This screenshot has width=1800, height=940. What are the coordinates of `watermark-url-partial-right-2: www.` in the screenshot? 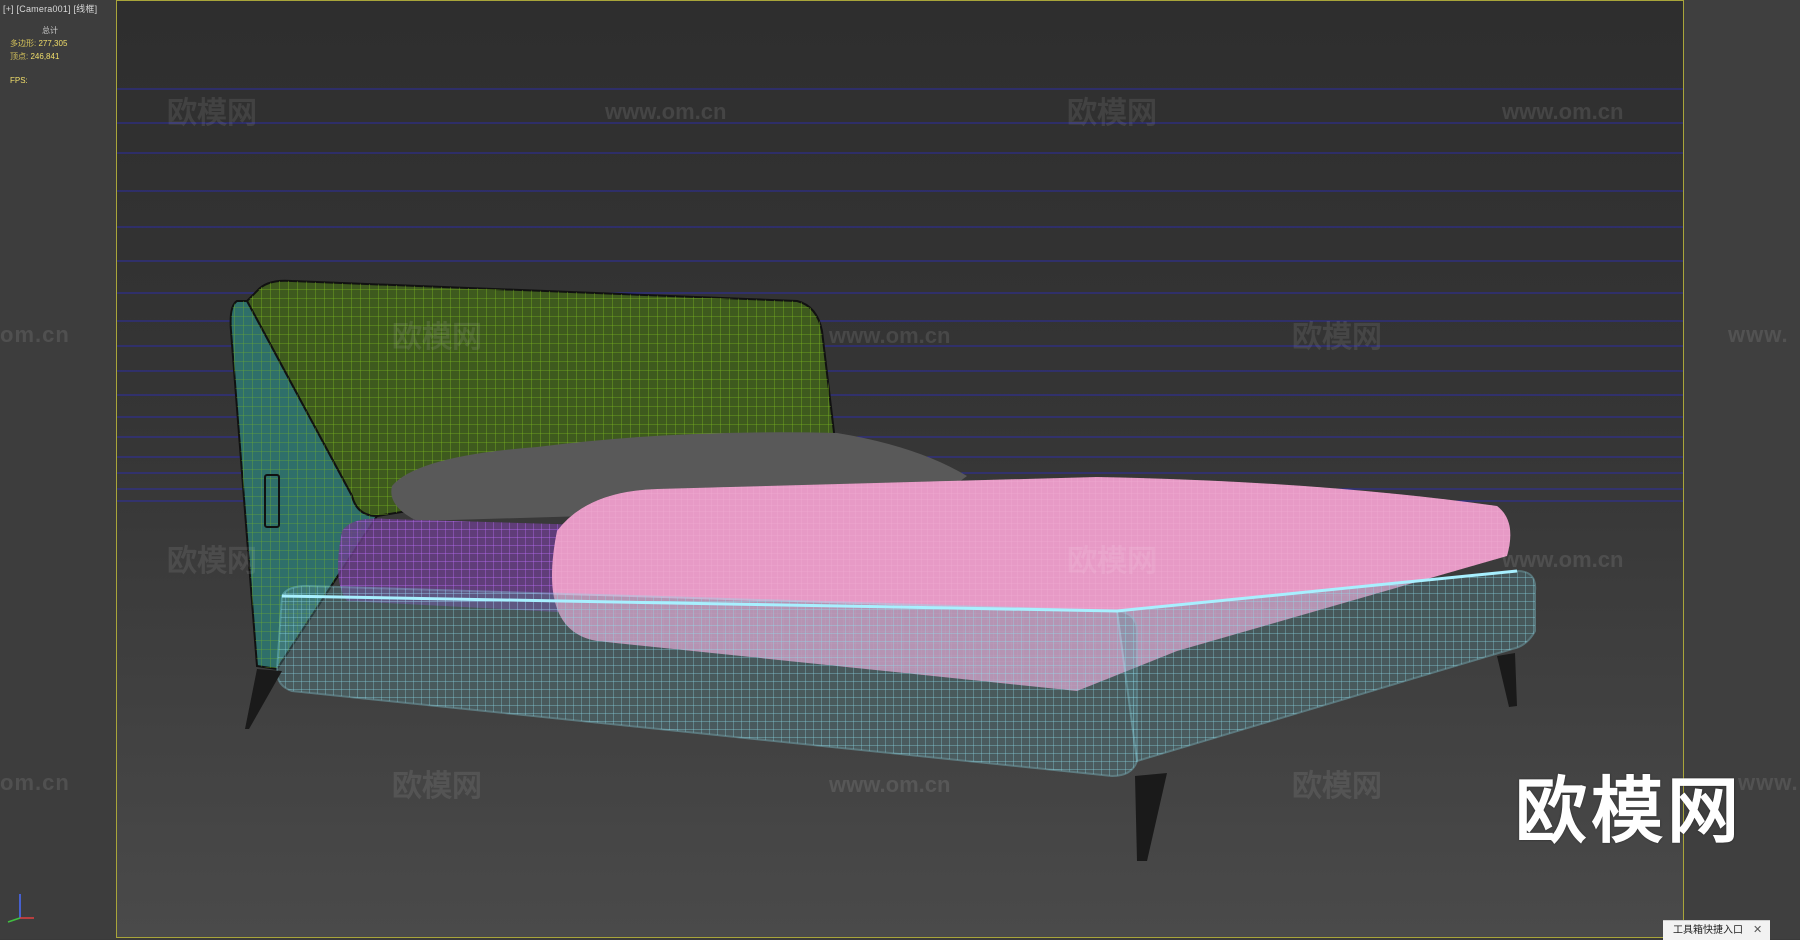 It's located at (1768, 782).